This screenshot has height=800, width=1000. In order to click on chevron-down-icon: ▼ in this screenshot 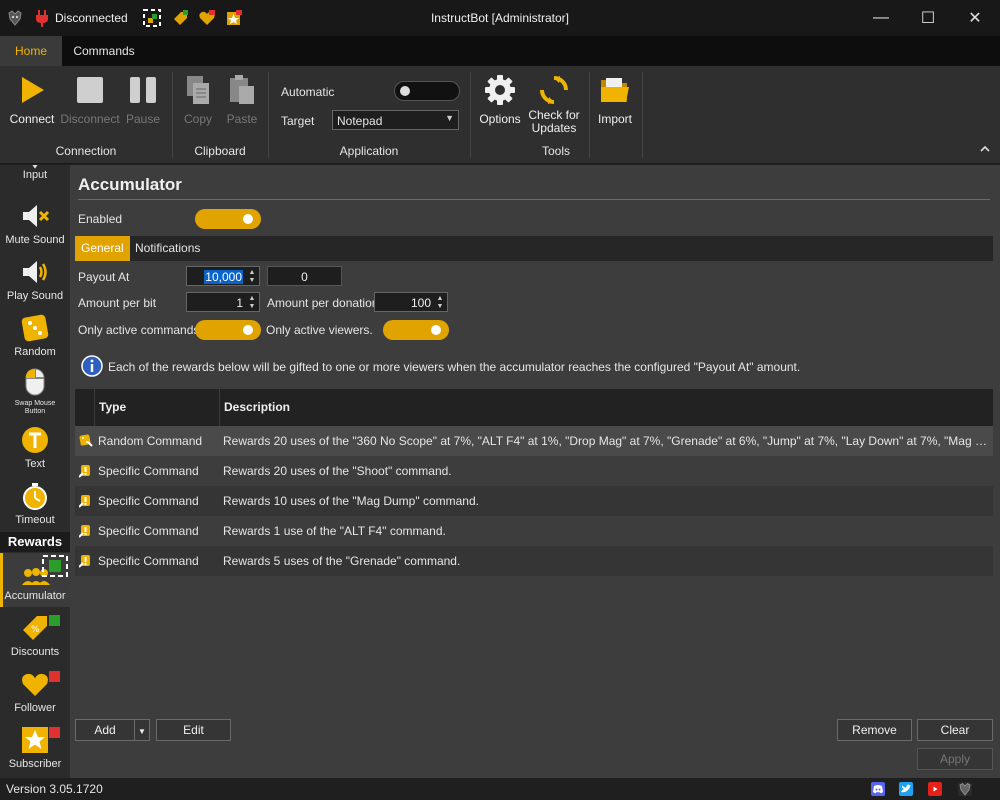, I will do `click(449, 118)`.